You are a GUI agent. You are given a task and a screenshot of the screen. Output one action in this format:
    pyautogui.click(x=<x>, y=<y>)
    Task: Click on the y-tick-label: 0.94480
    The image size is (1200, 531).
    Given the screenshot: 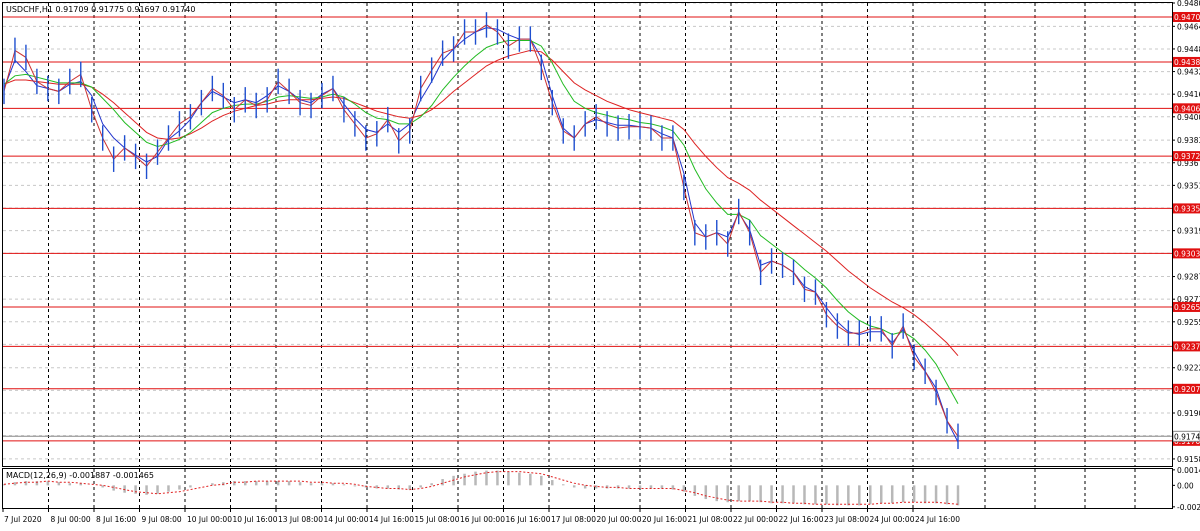 What is the action you would take?
    pyautogui.click(x=1188, y=49)
    